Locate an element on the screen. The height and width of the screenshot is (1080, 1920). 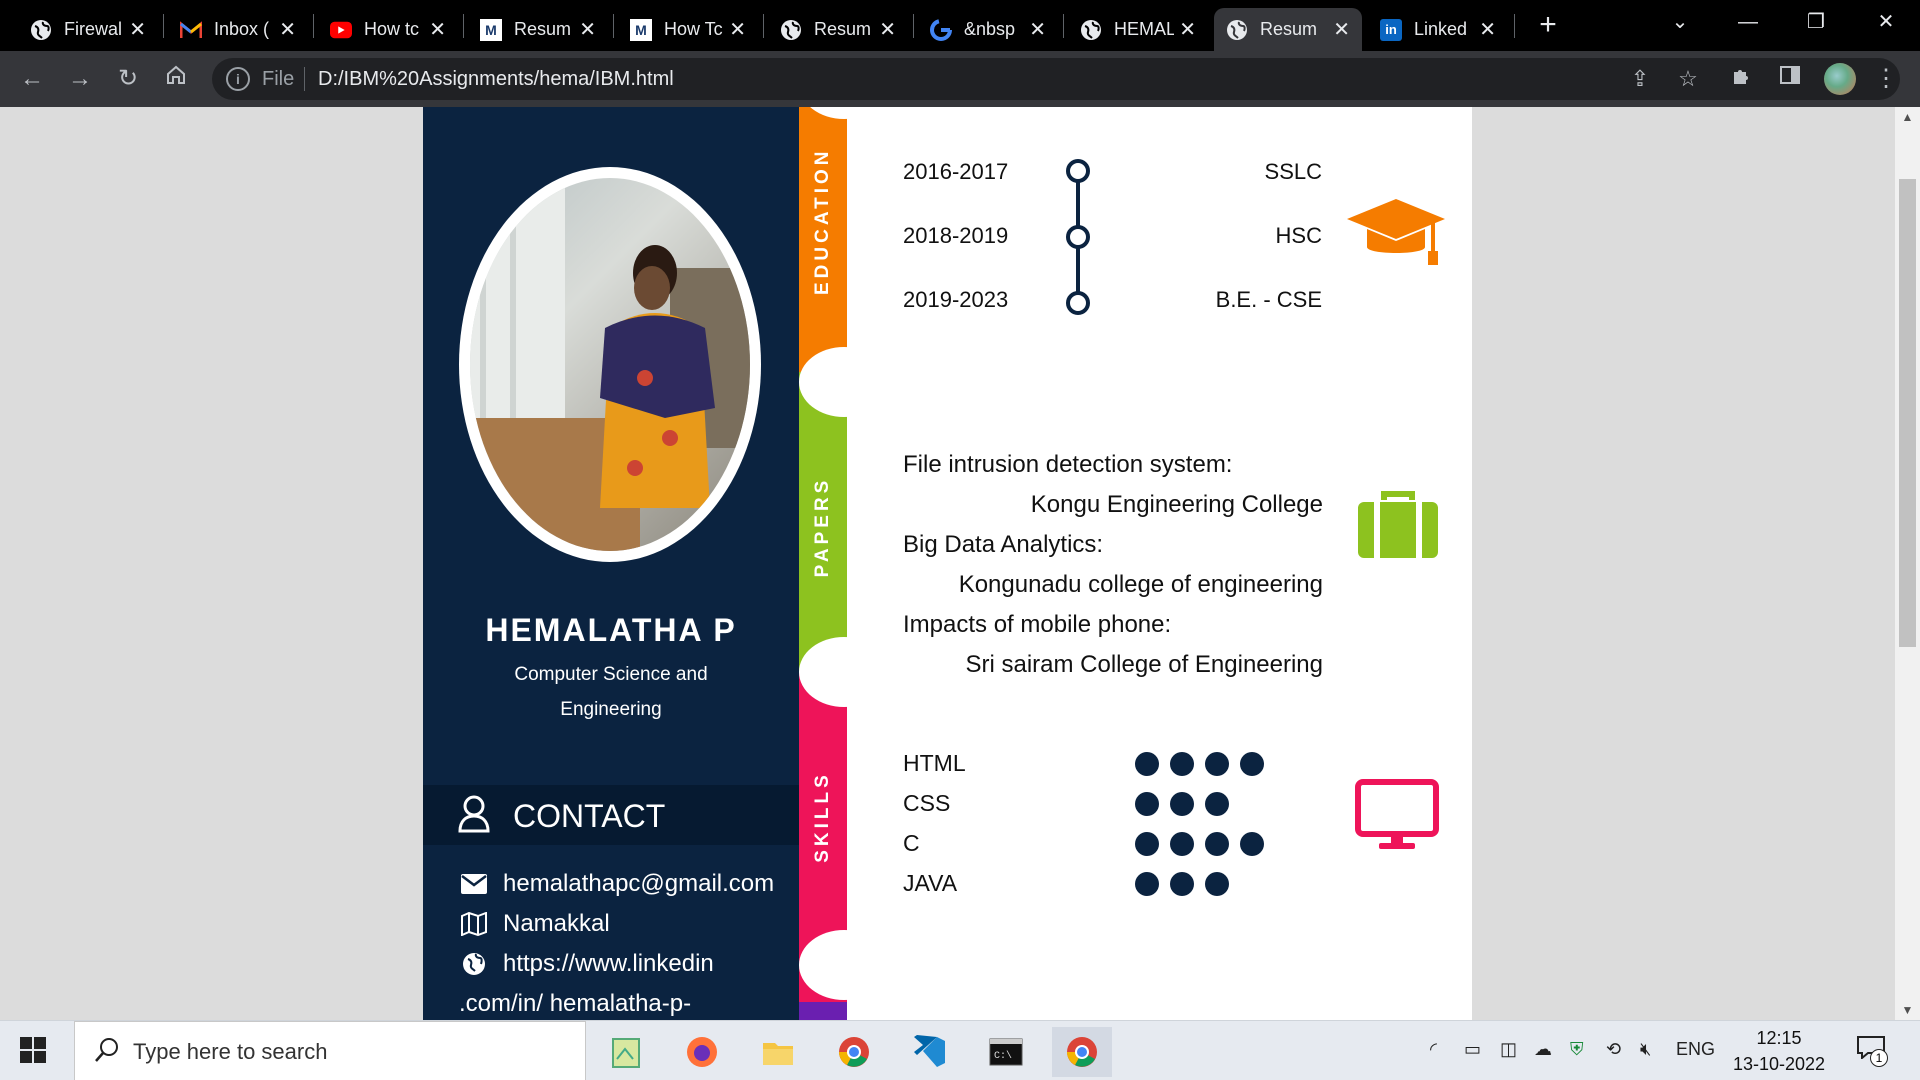
notification-badge: 1 is located at coordinates (1879, 1058).